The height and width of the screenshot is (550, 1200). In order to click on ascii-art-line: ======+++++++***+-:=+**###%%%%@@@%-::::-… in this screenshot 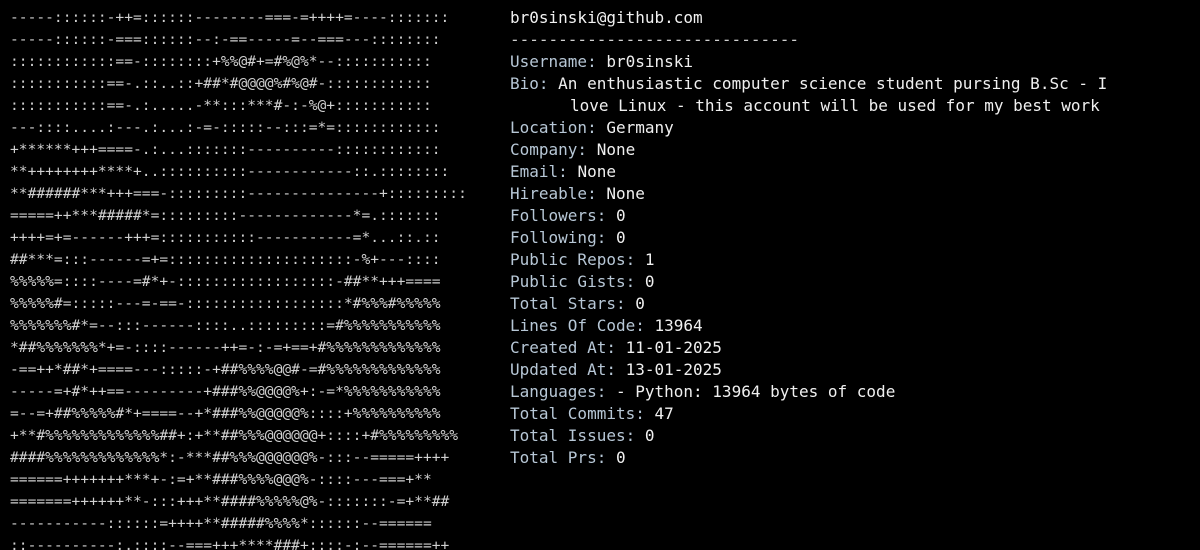, I will do `click(221, 479)`.